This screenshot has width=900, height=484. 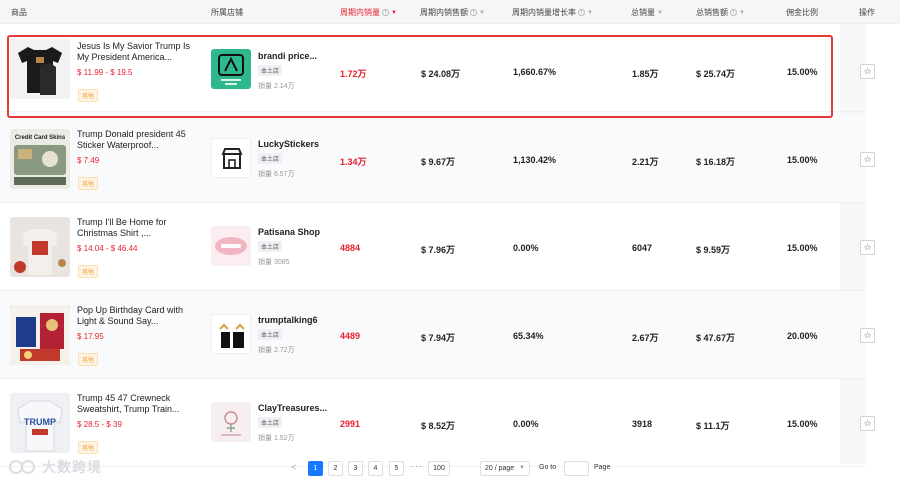 I want to click on thumb-caption: TRUMP, so click(x=40, y=422).